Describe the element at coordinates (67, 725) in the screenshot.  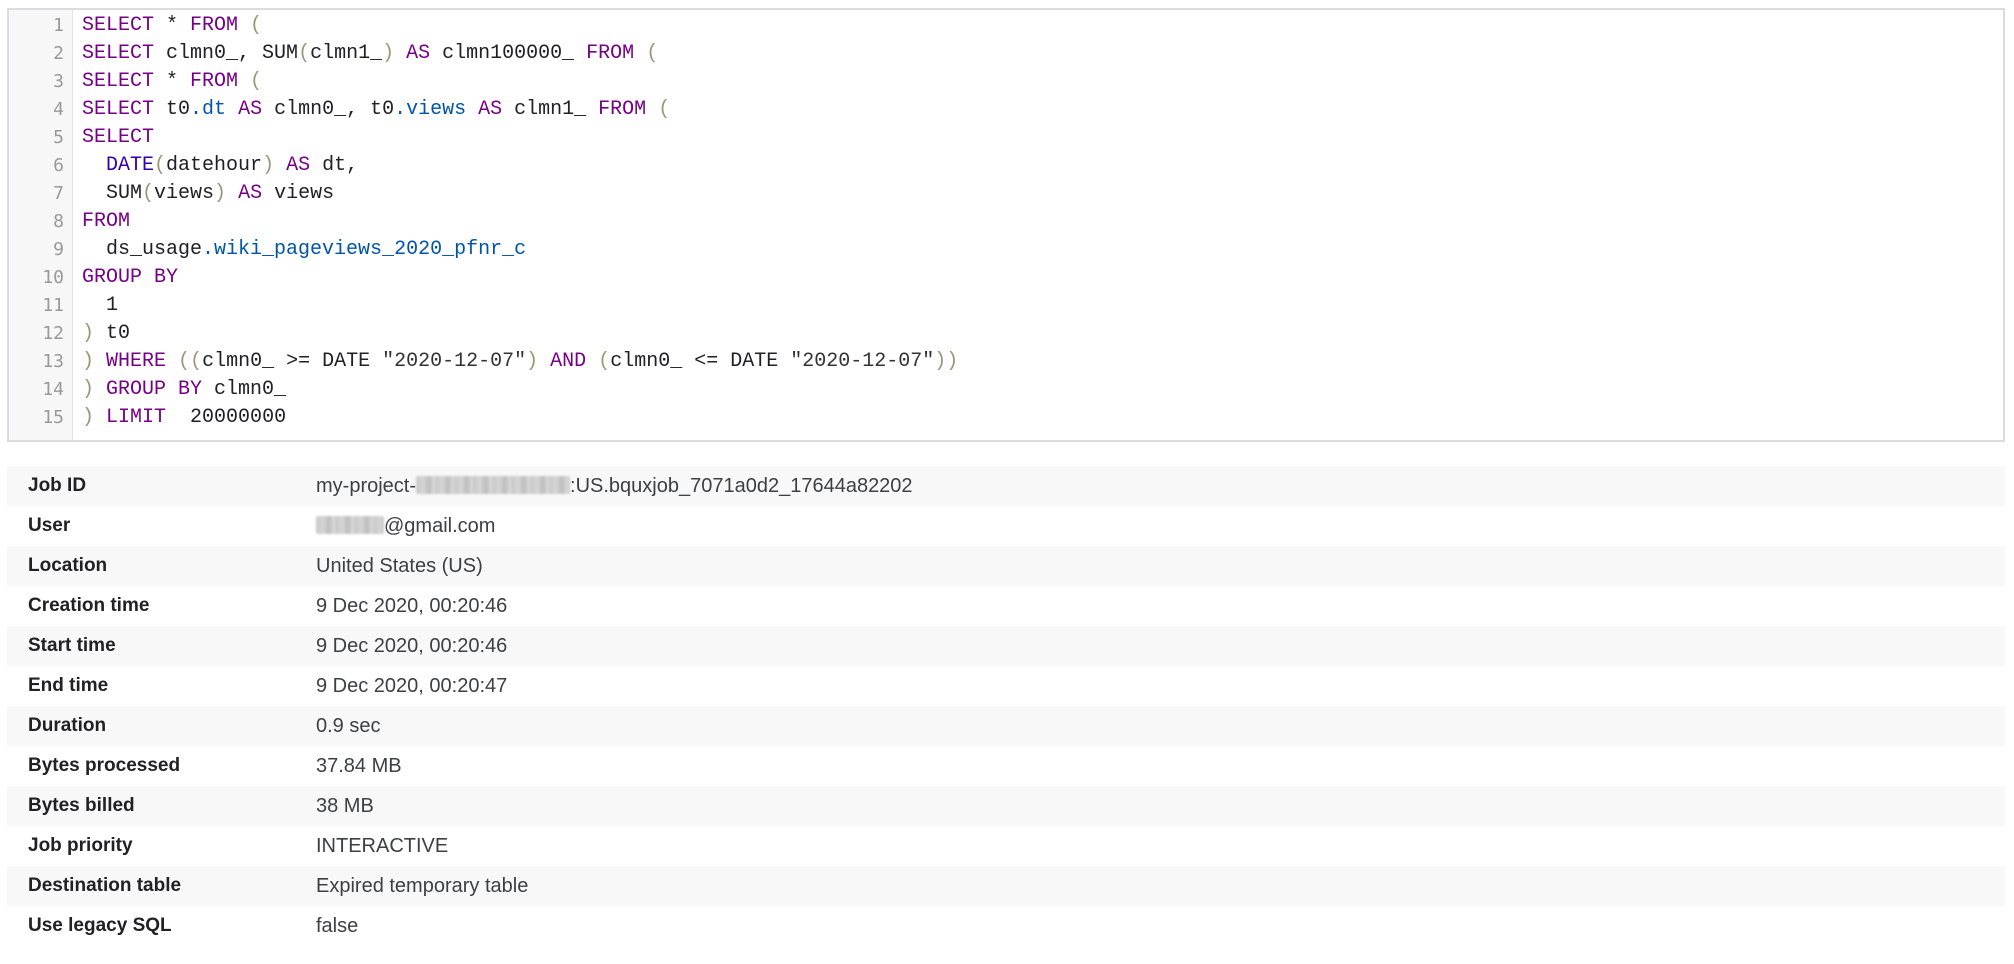
I see `duration-label: Duration` at that location.